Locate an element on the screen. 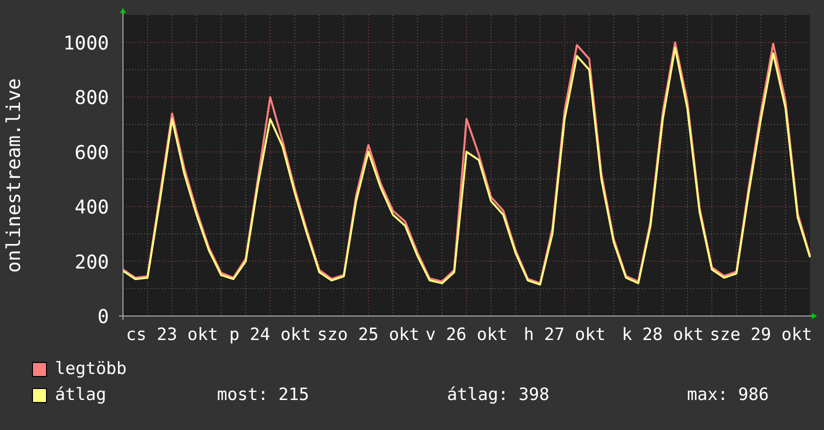 This screenshot has height=430, width=824. legend-label: legtöbb is located at coordinates (91, 369).